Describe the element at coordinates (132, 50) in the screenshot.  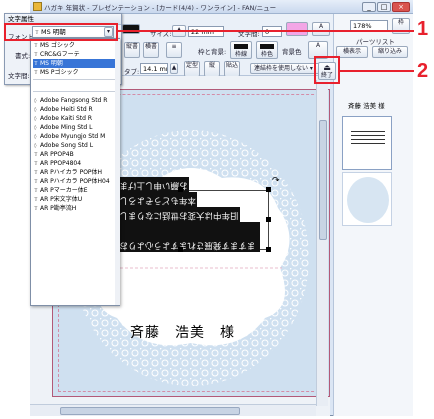
I see `vertical-write-button: 縦書` at that location.